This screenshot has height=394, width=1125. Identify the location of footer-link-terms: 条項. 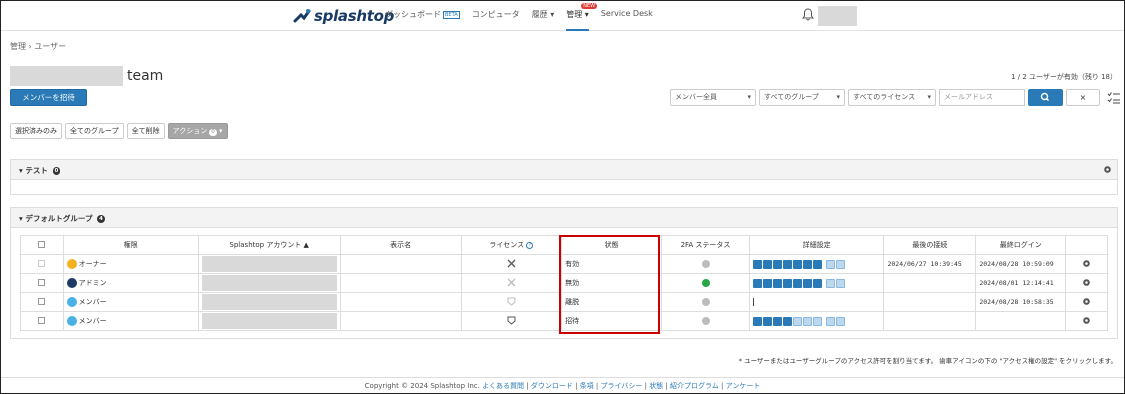
(587, 386).